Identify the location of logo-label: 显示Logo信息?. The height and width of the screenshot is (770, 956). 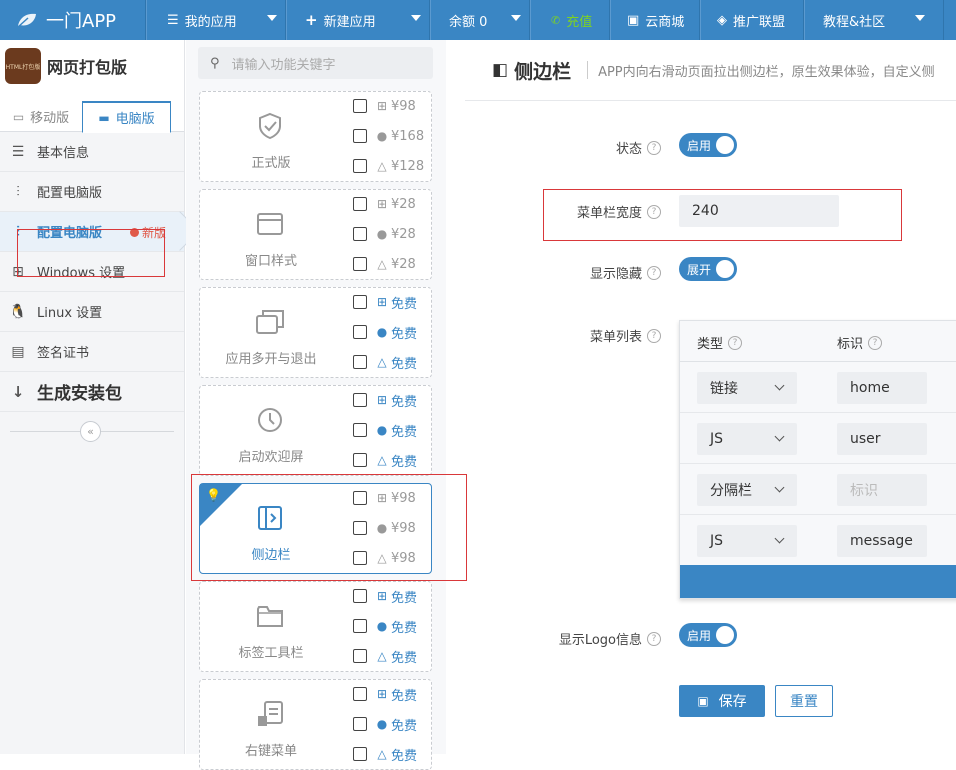
(563, 638).